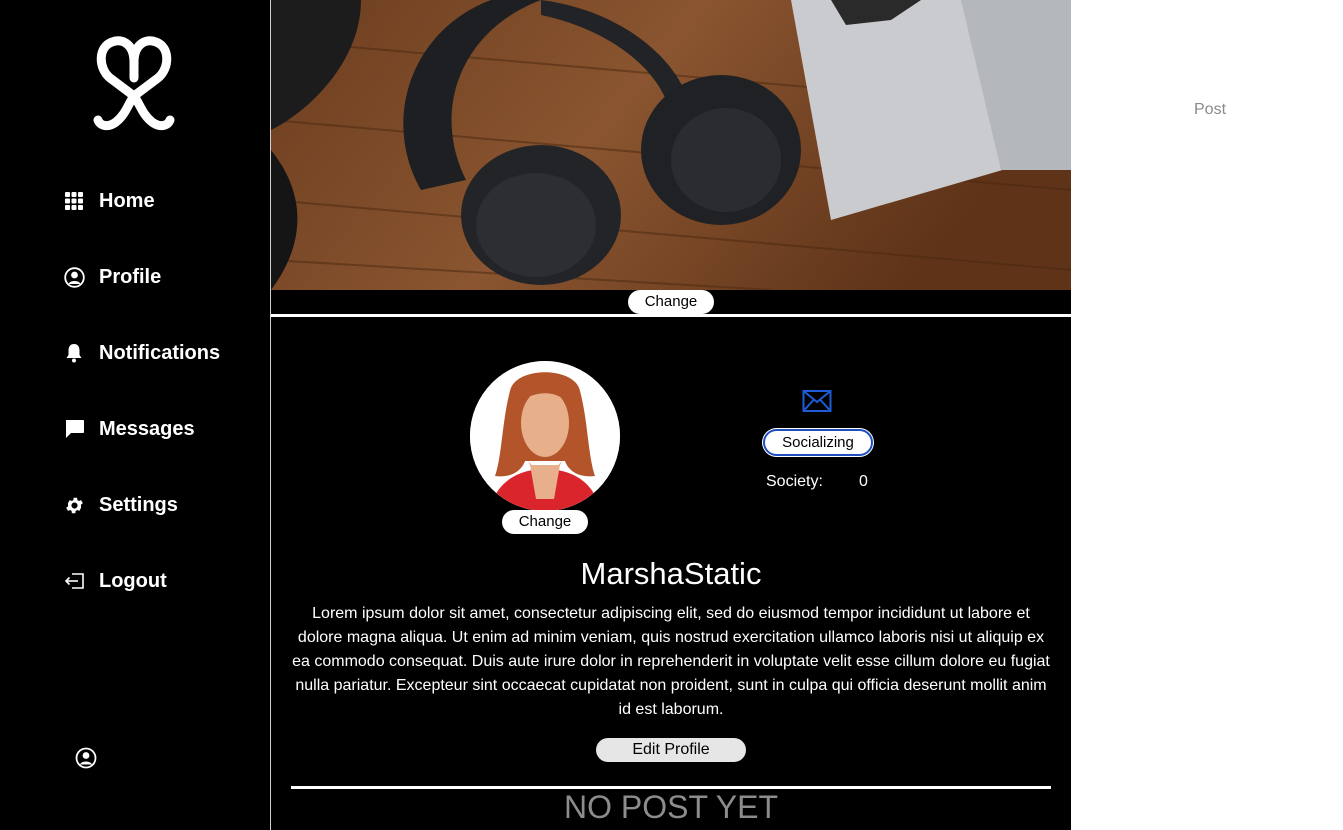  What do you see at coordinates (671, 315) in the screenshot?
I see `cover-divider` at bounding box center [671, 315].